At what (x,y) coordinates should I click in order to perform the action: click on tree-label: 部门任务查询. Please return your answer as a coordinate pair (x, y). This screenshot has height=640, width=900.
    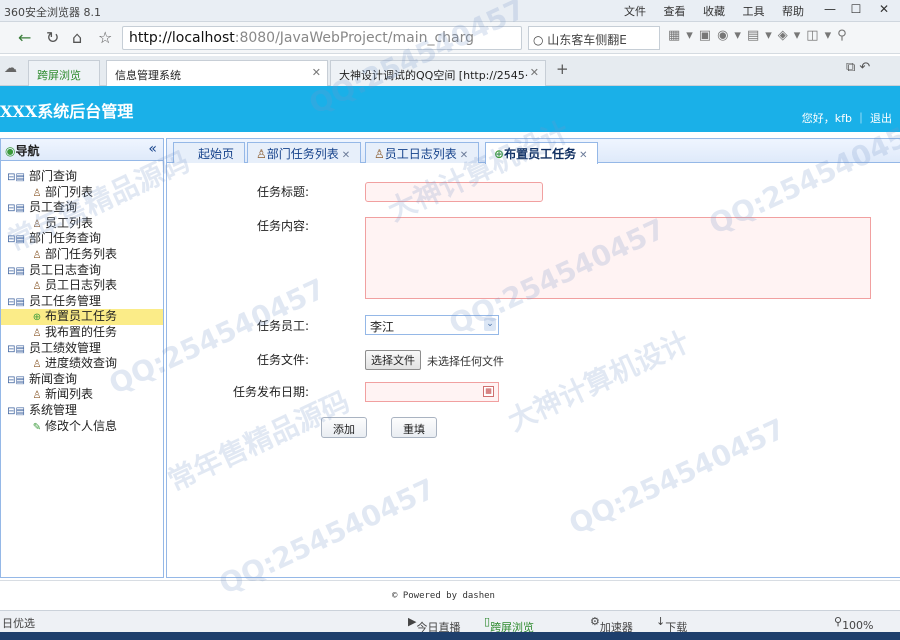
    Looking at the image, I should click on (65, 238).